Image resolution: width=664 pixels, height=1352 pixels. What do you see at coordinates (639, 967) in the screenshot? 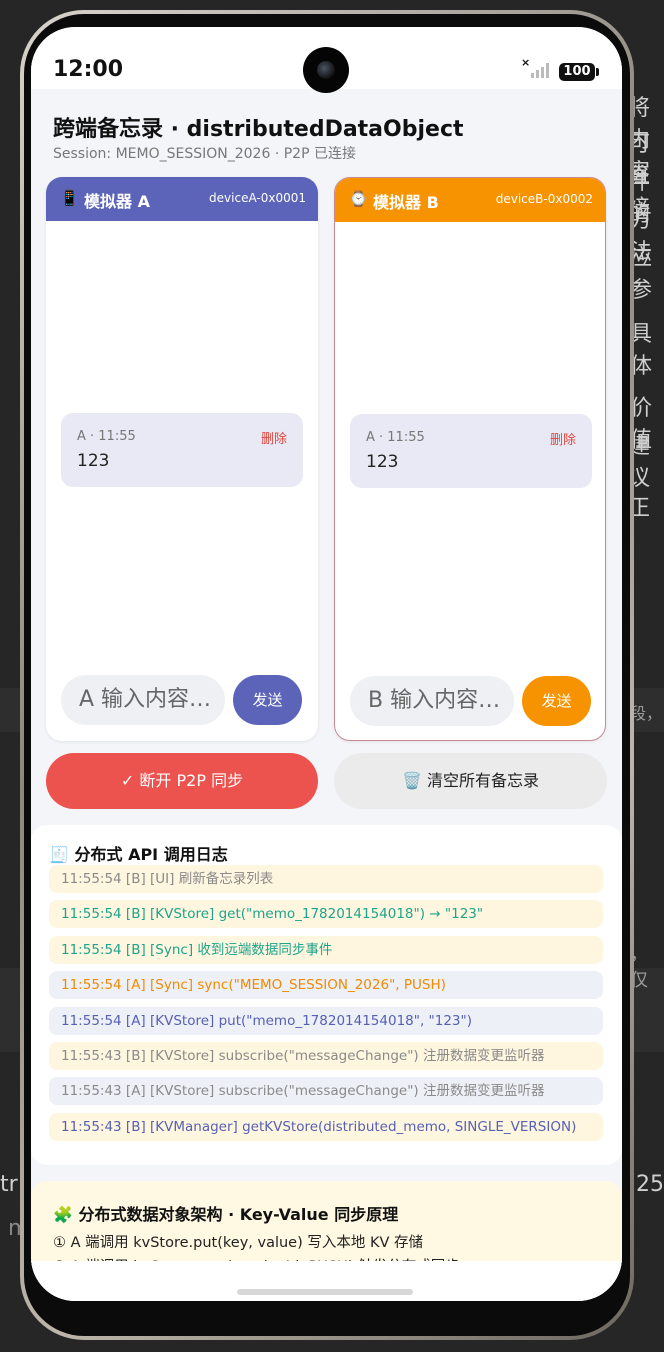
I see `background-text: ，仅` at bounding box center [639, 967].